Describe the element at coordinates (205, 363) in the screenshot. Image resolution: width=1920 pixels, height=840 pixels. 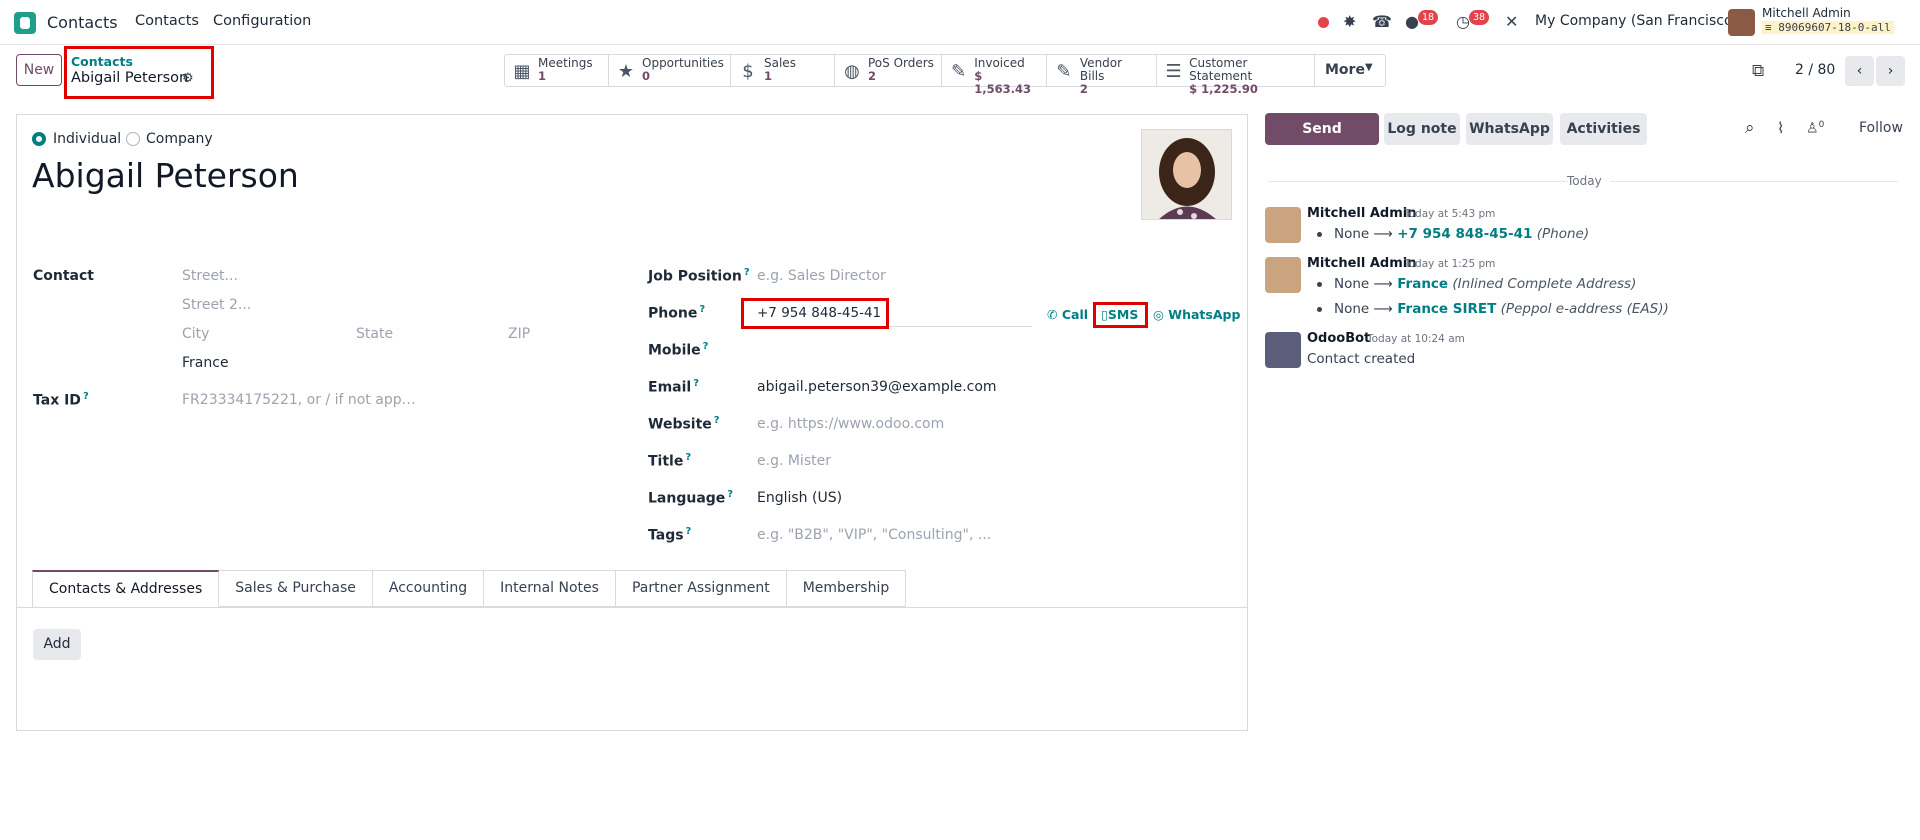
I see `country-input: France` at that location.